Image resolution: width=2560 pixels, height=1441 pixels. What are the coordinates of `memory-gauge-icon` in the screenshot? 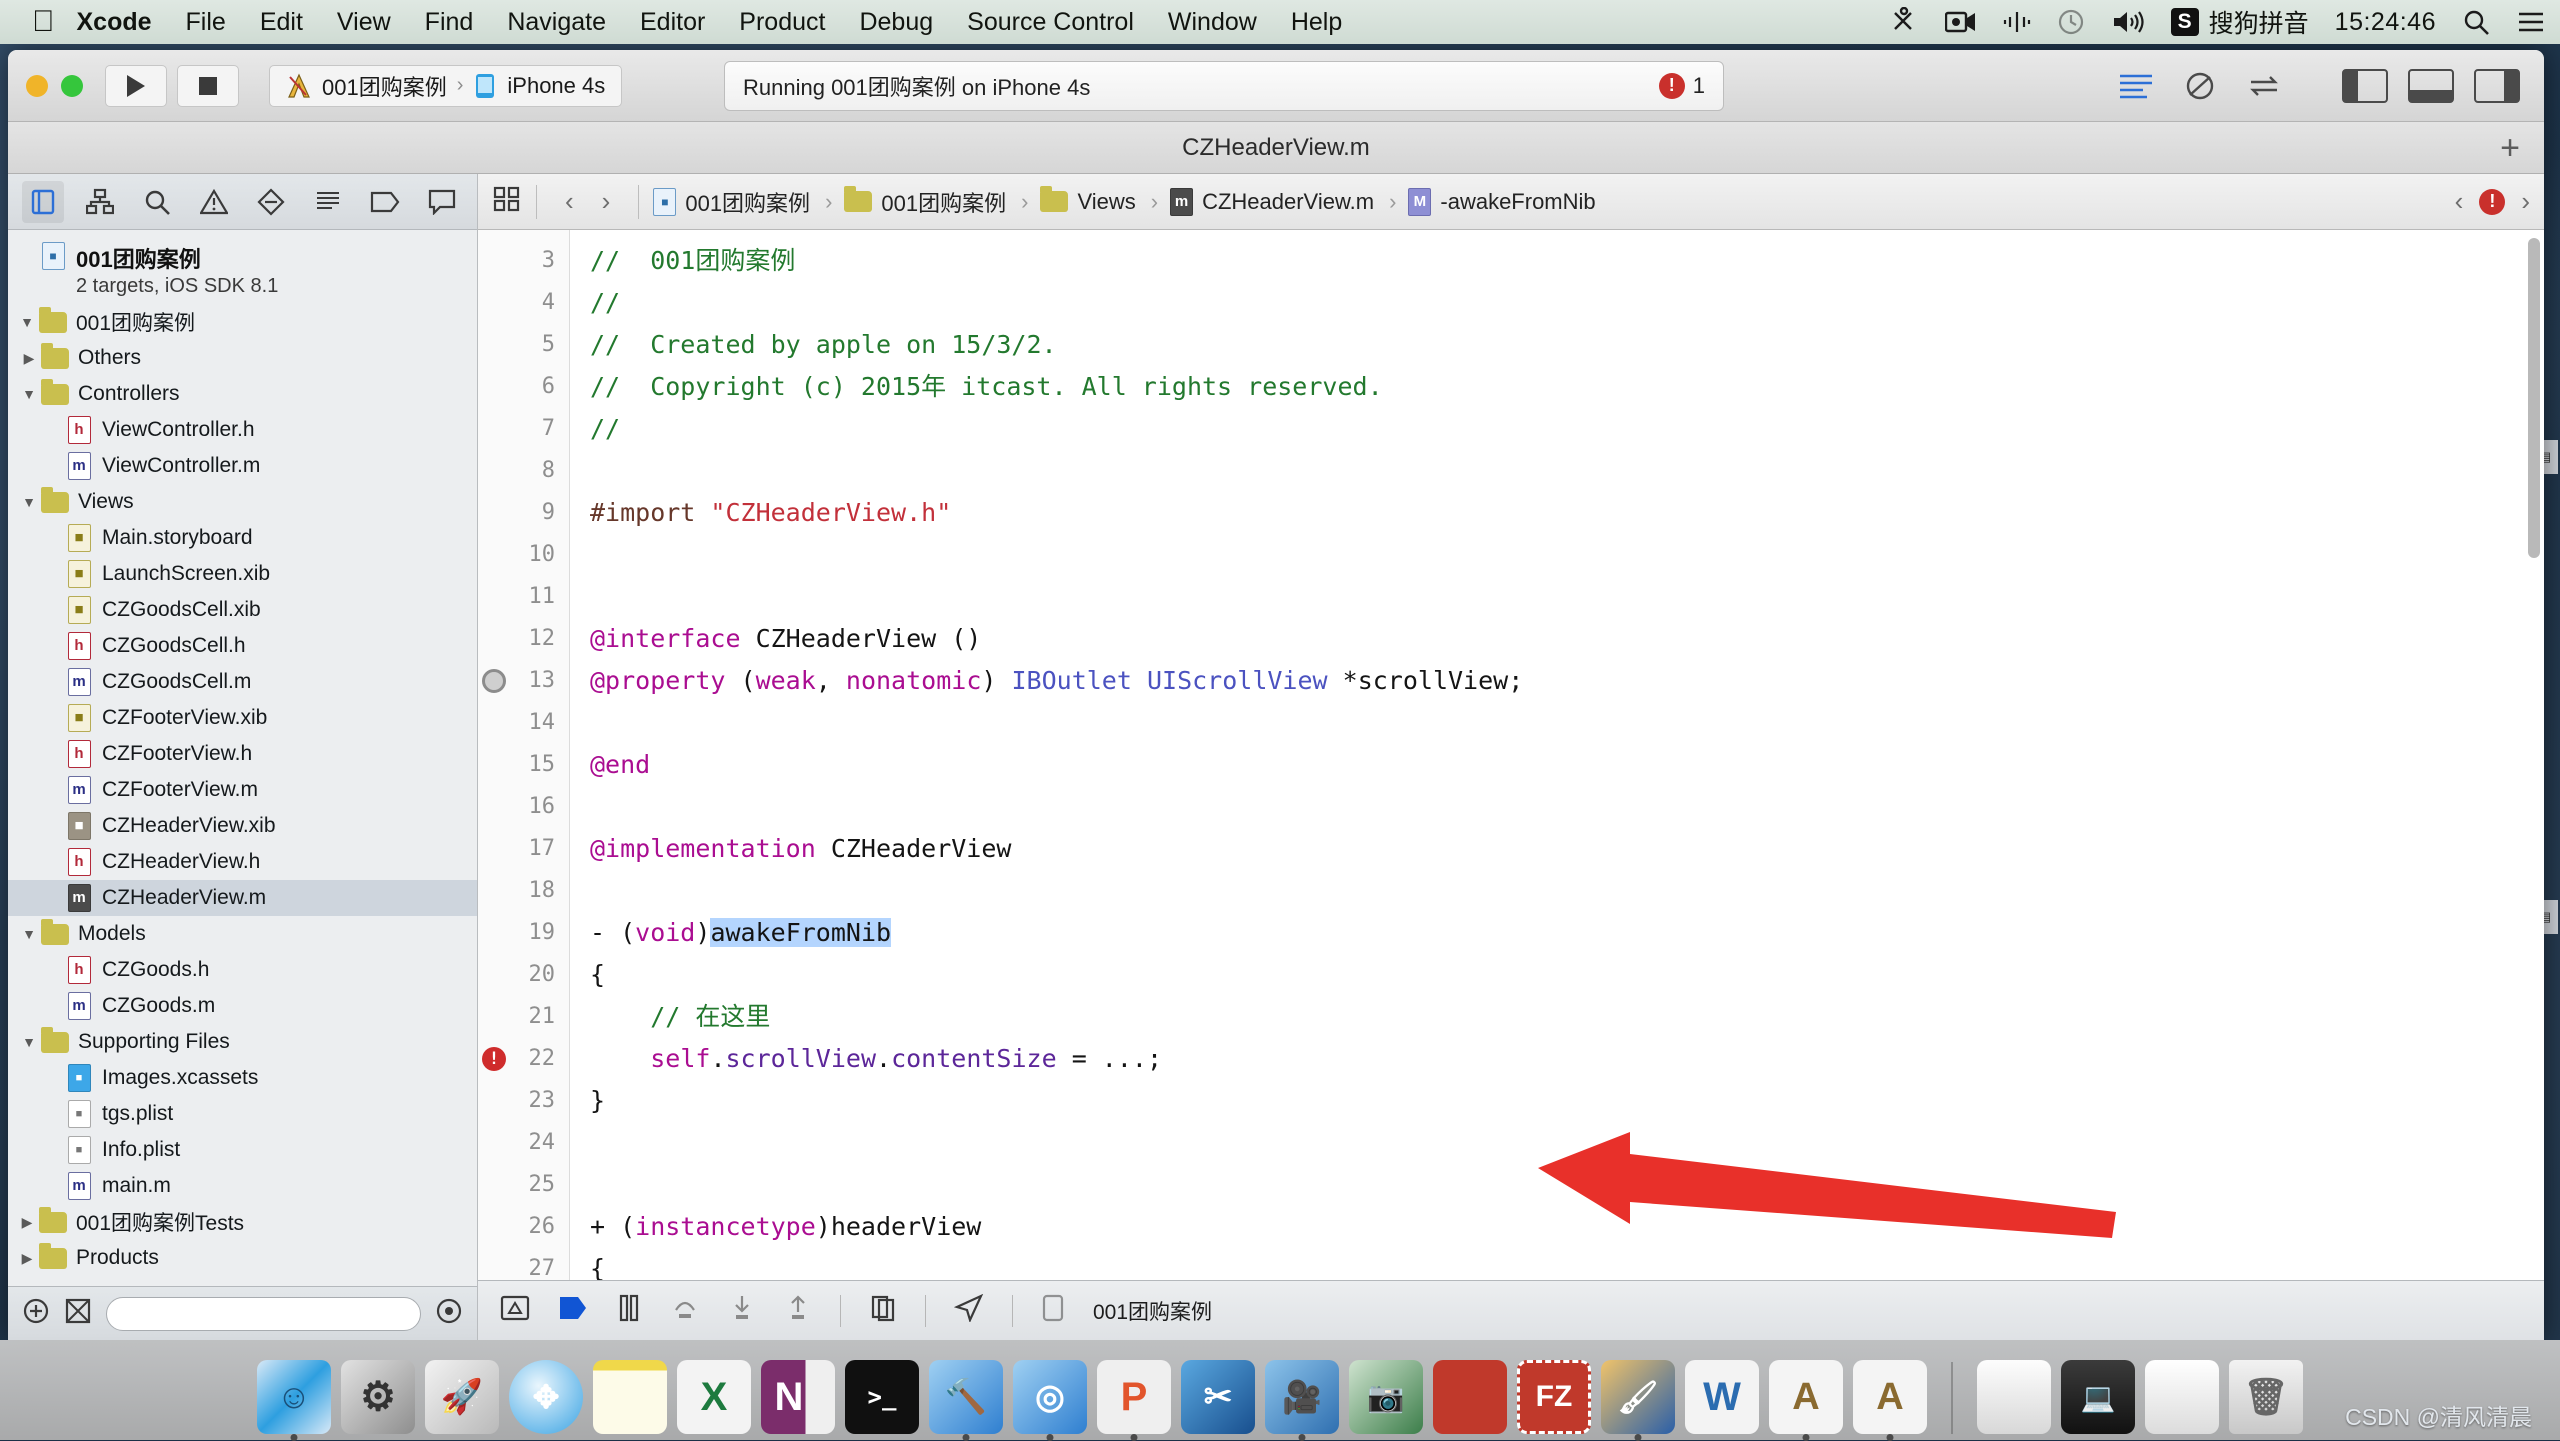 It's located at (1053, 1311).